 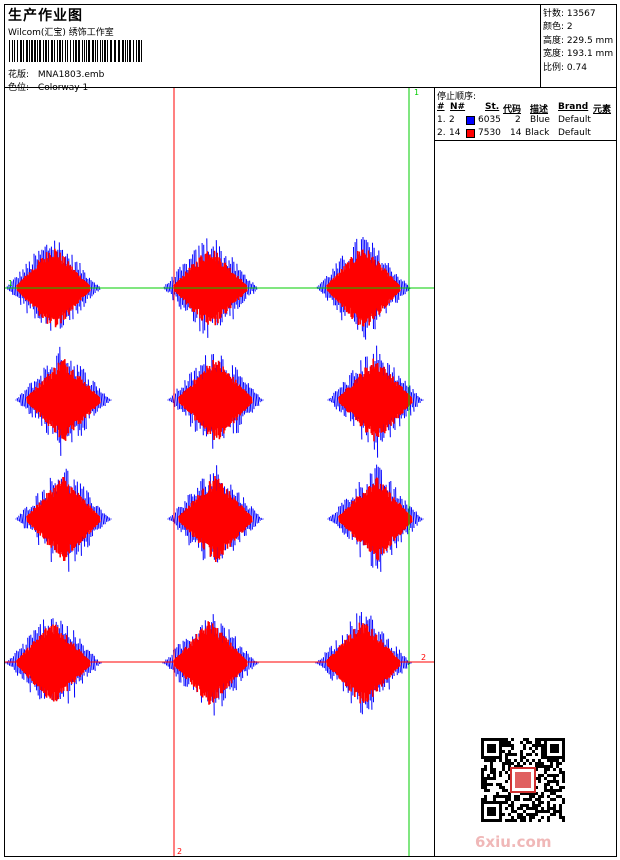 What do you see at coordinates (526, 140) in the screenshot?
I see `stop-sequence-divider` at bounding box center [526, 140].